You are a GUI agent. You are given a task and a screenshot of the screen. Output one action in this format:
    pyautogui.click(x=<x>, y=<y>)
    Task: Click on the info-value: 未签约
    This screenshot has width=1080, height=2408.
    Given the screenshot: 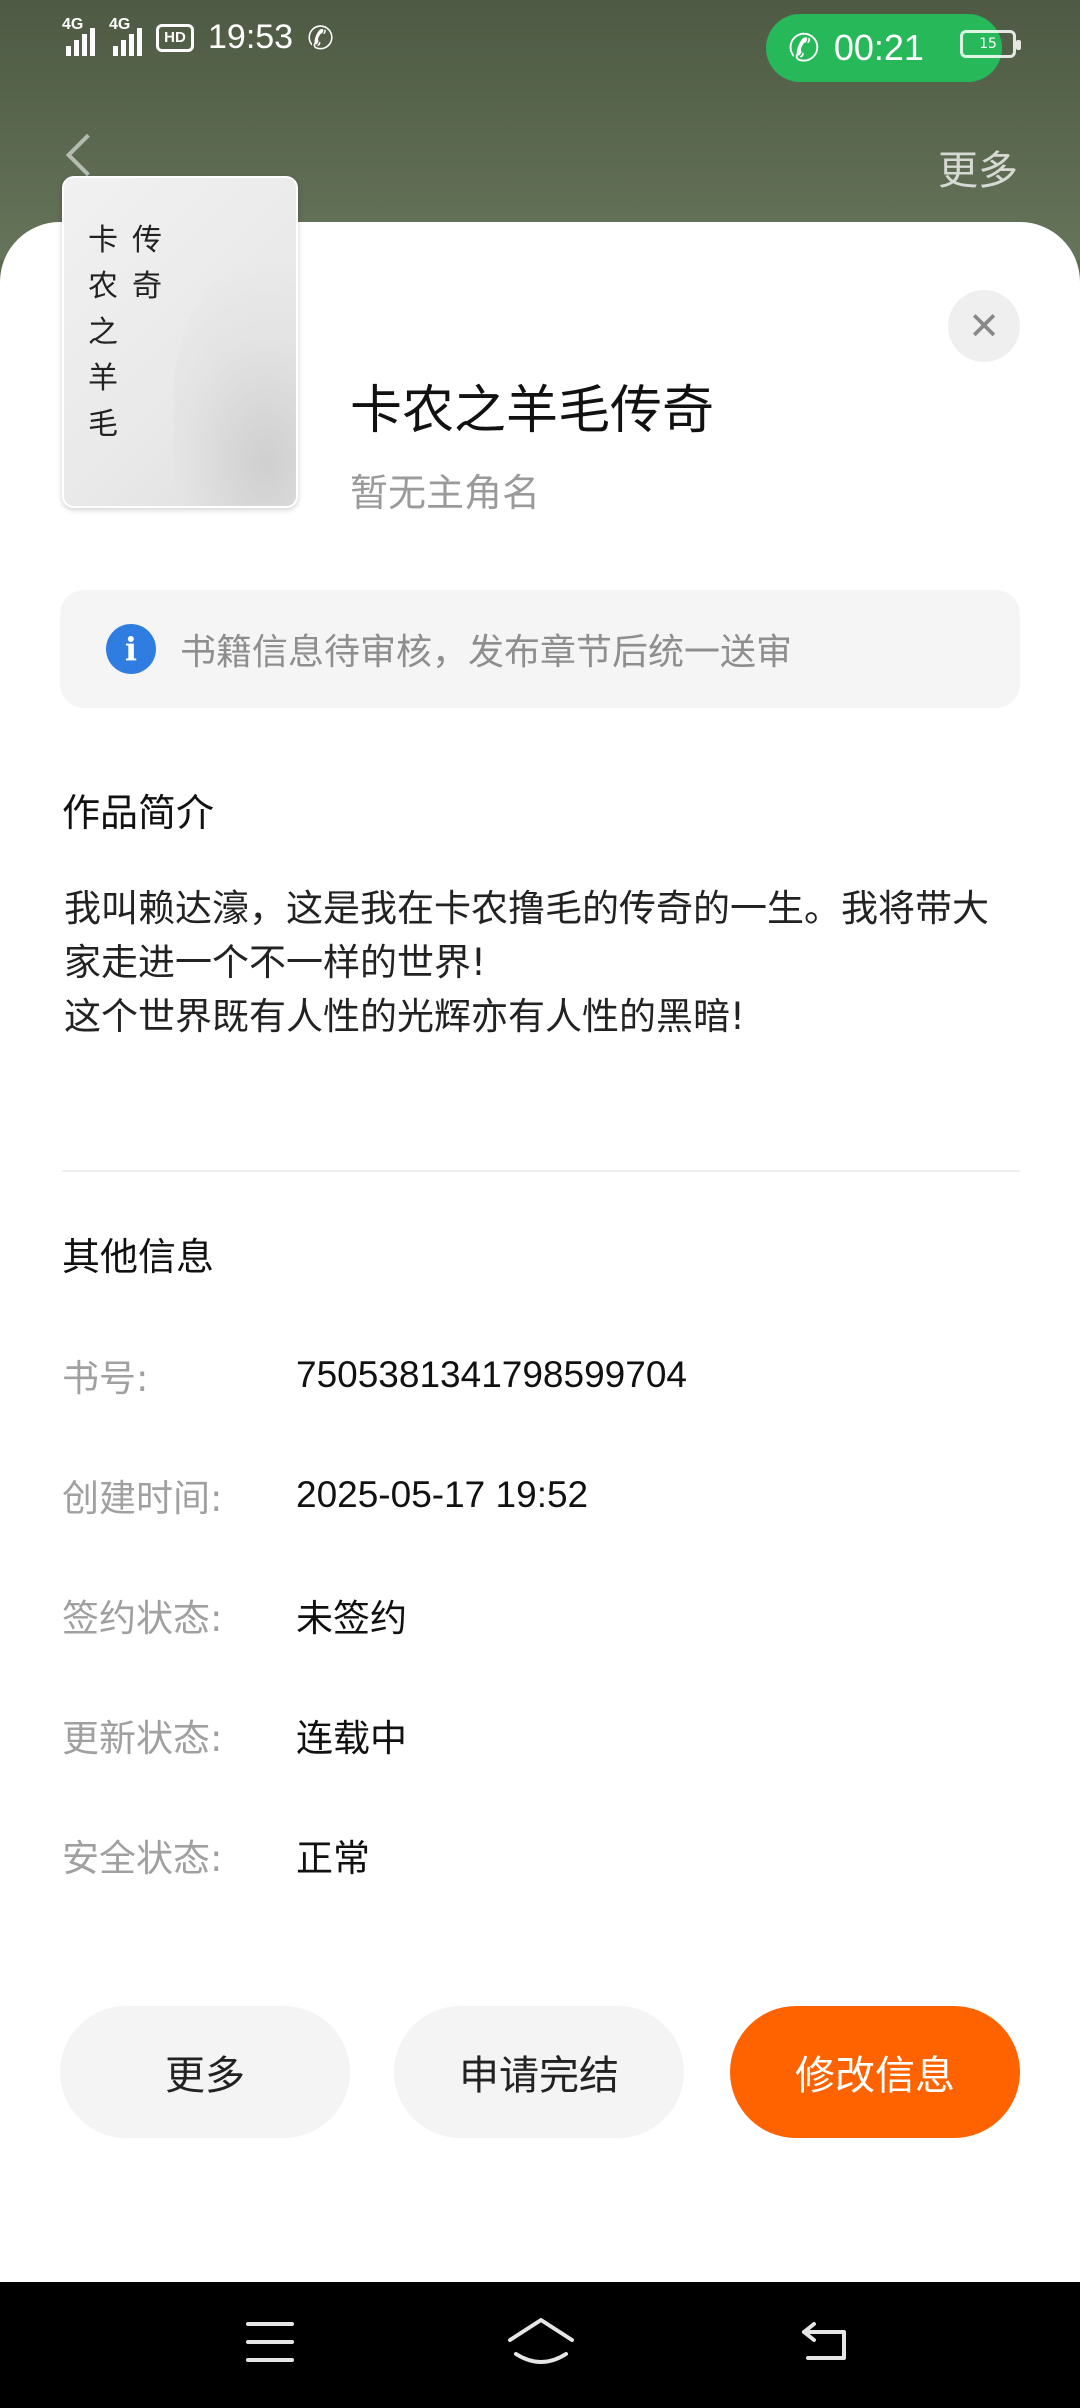 What is the action you would take?
    pyautogui.click(x=351, y=1618)
    